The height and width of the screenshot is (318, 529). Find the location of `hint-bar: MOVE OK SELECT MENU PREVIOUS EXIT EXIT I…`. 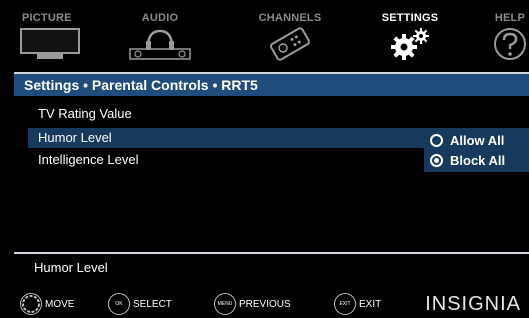

hint-bar: MOVE OK SELECT MENU PREVIOUS EXIT EXIT I… is located at coordinates (264, 304).